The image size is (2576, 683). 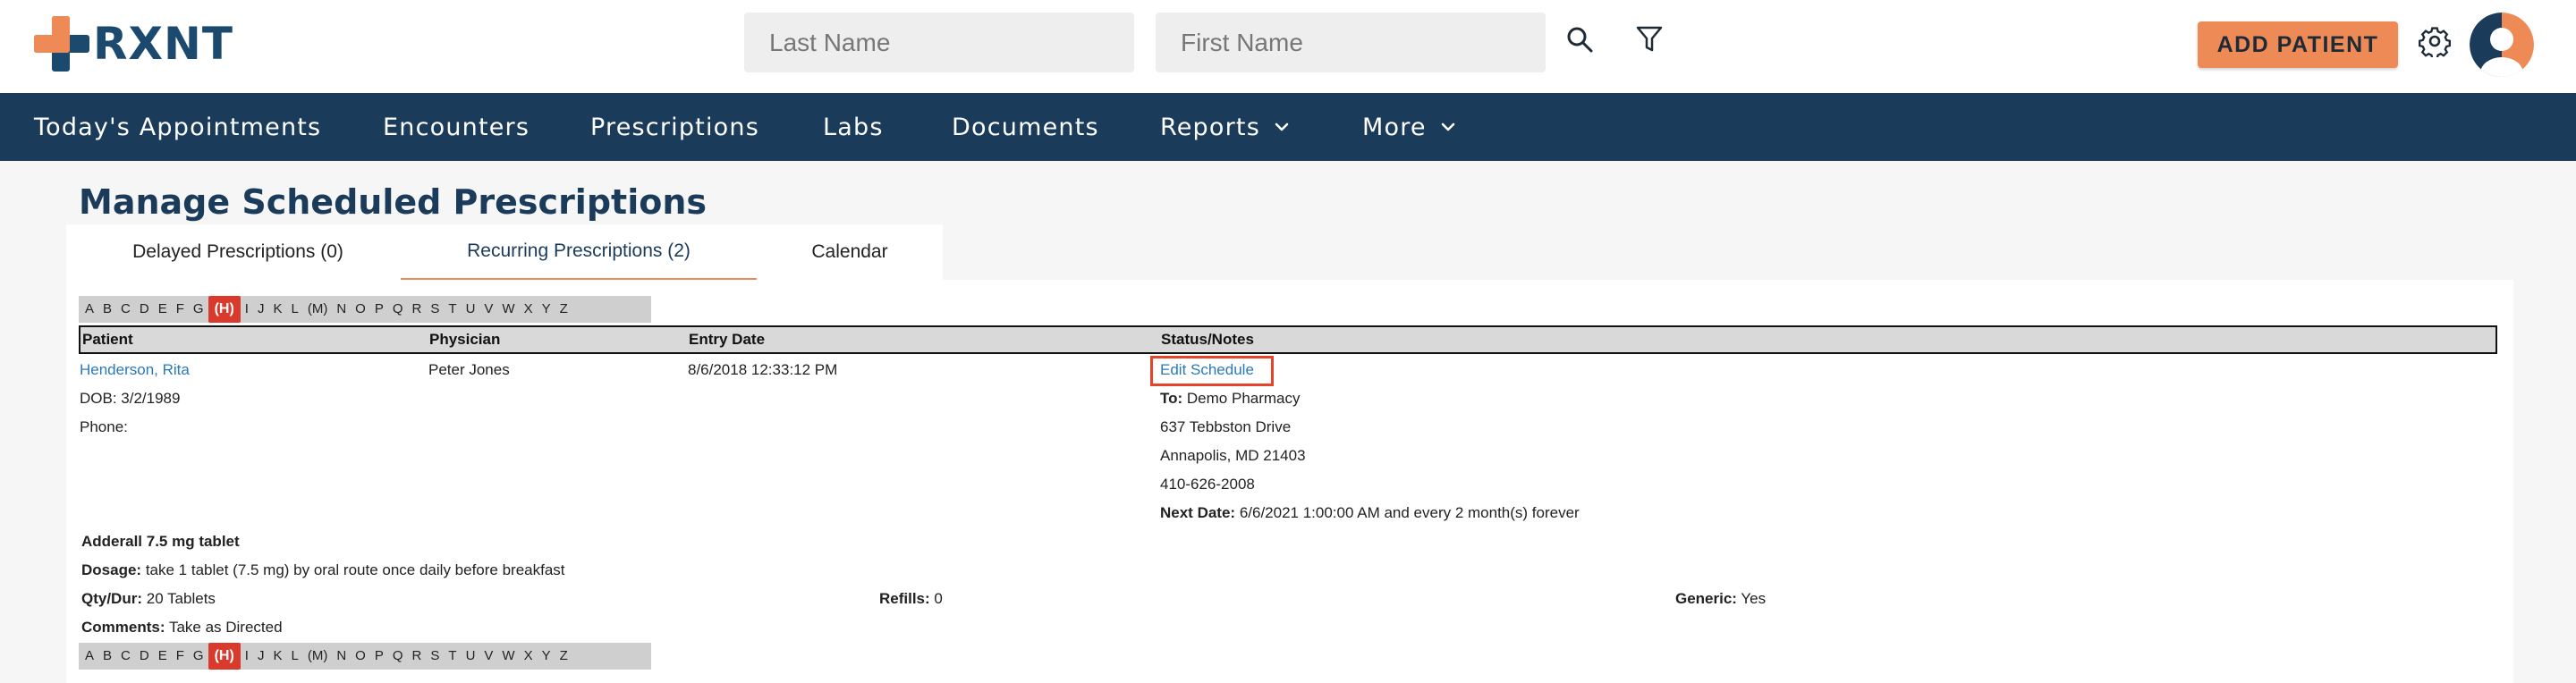 What do you see at coordinates (130, 398) in the screenshot?
I see `patient-dob: DOB: 3/2/1989` at bounding box center [130, 398].